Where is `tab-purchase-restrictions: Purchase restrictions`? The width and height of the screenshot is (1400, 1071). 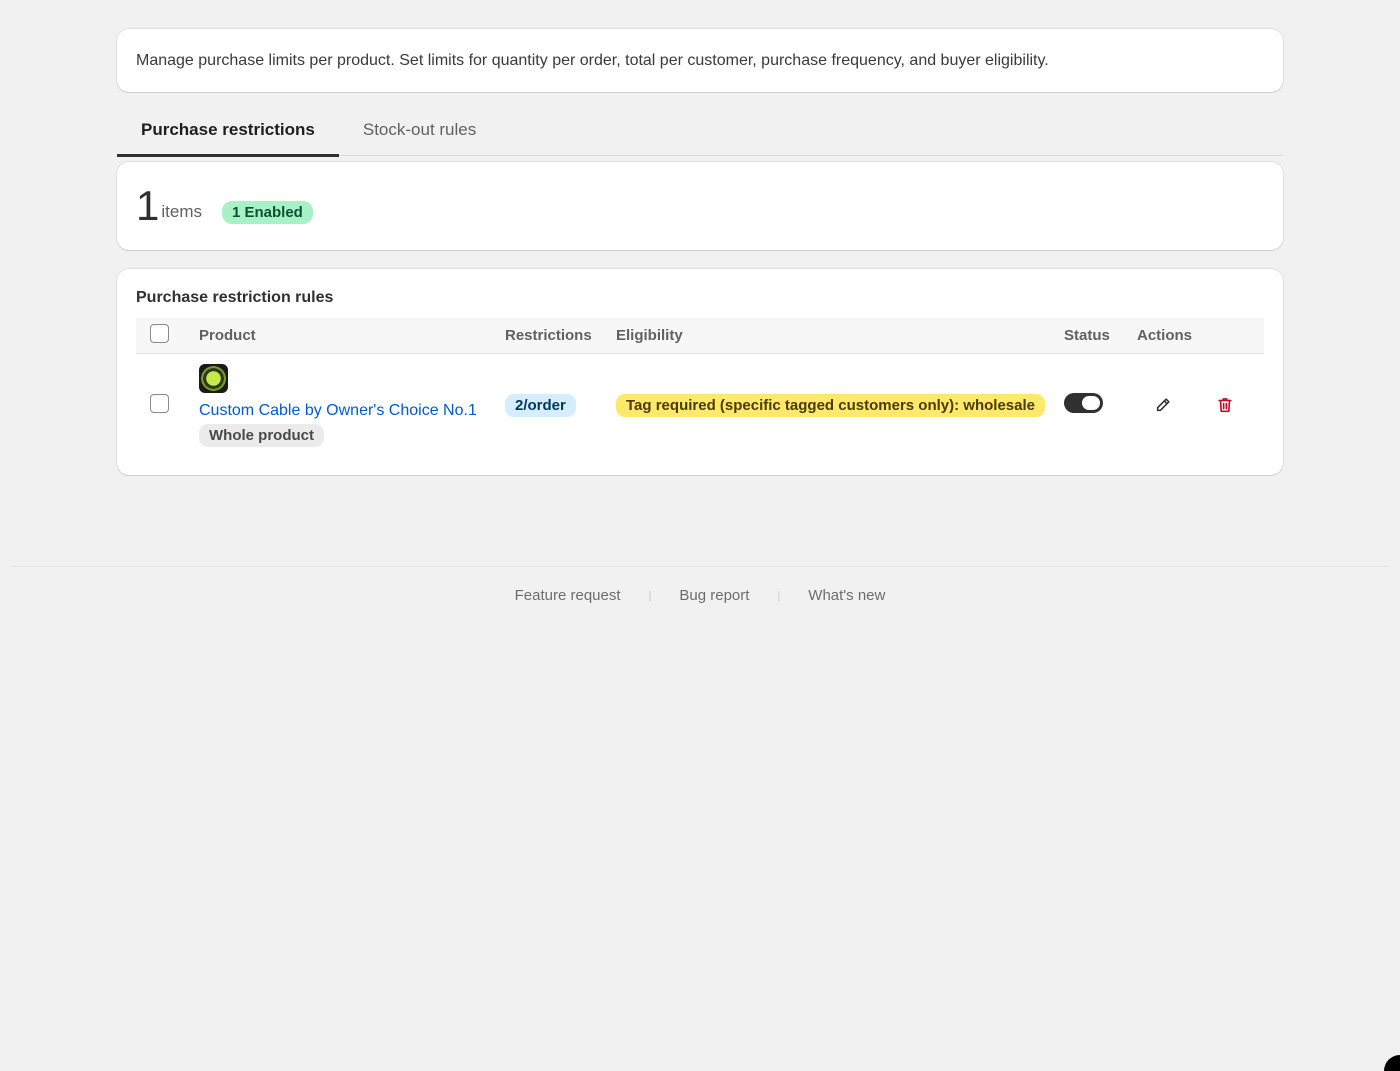 tab-purchase-restrictions: Purchase restrictions is located at coordinates (228, 130).